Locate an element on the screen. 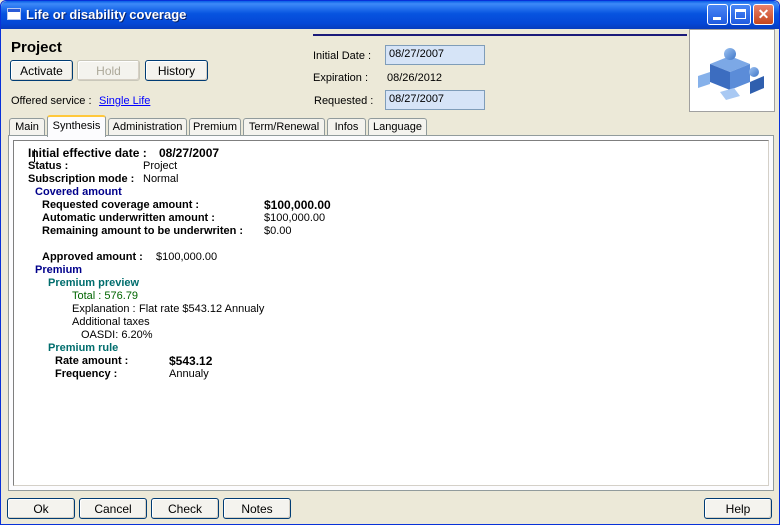  status-value: Project is located at coordinates (160, 166).